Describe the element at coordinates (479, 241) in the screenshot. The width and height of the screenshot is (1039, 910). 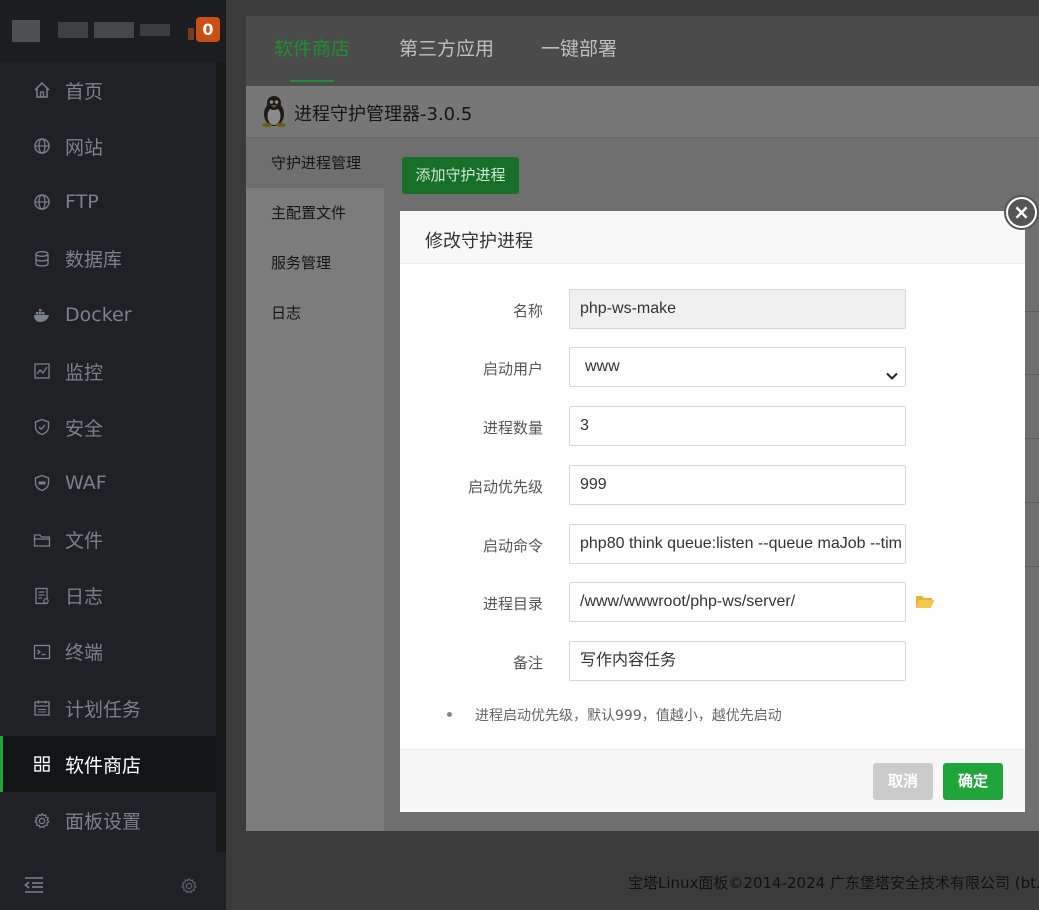
I see `modal-title: 修改守护进程` at that location.